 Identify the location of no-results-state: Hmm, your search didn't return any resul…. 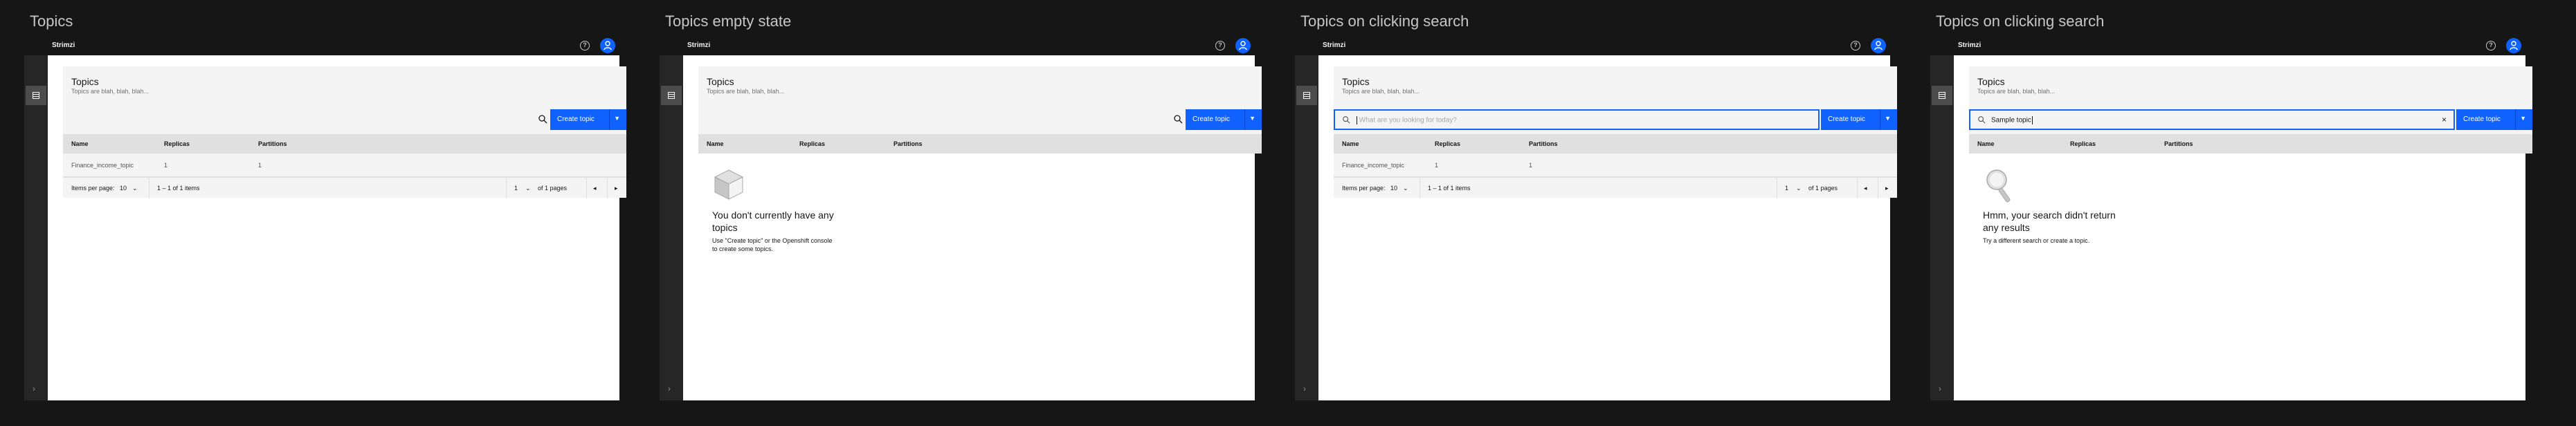
(2250, 223).